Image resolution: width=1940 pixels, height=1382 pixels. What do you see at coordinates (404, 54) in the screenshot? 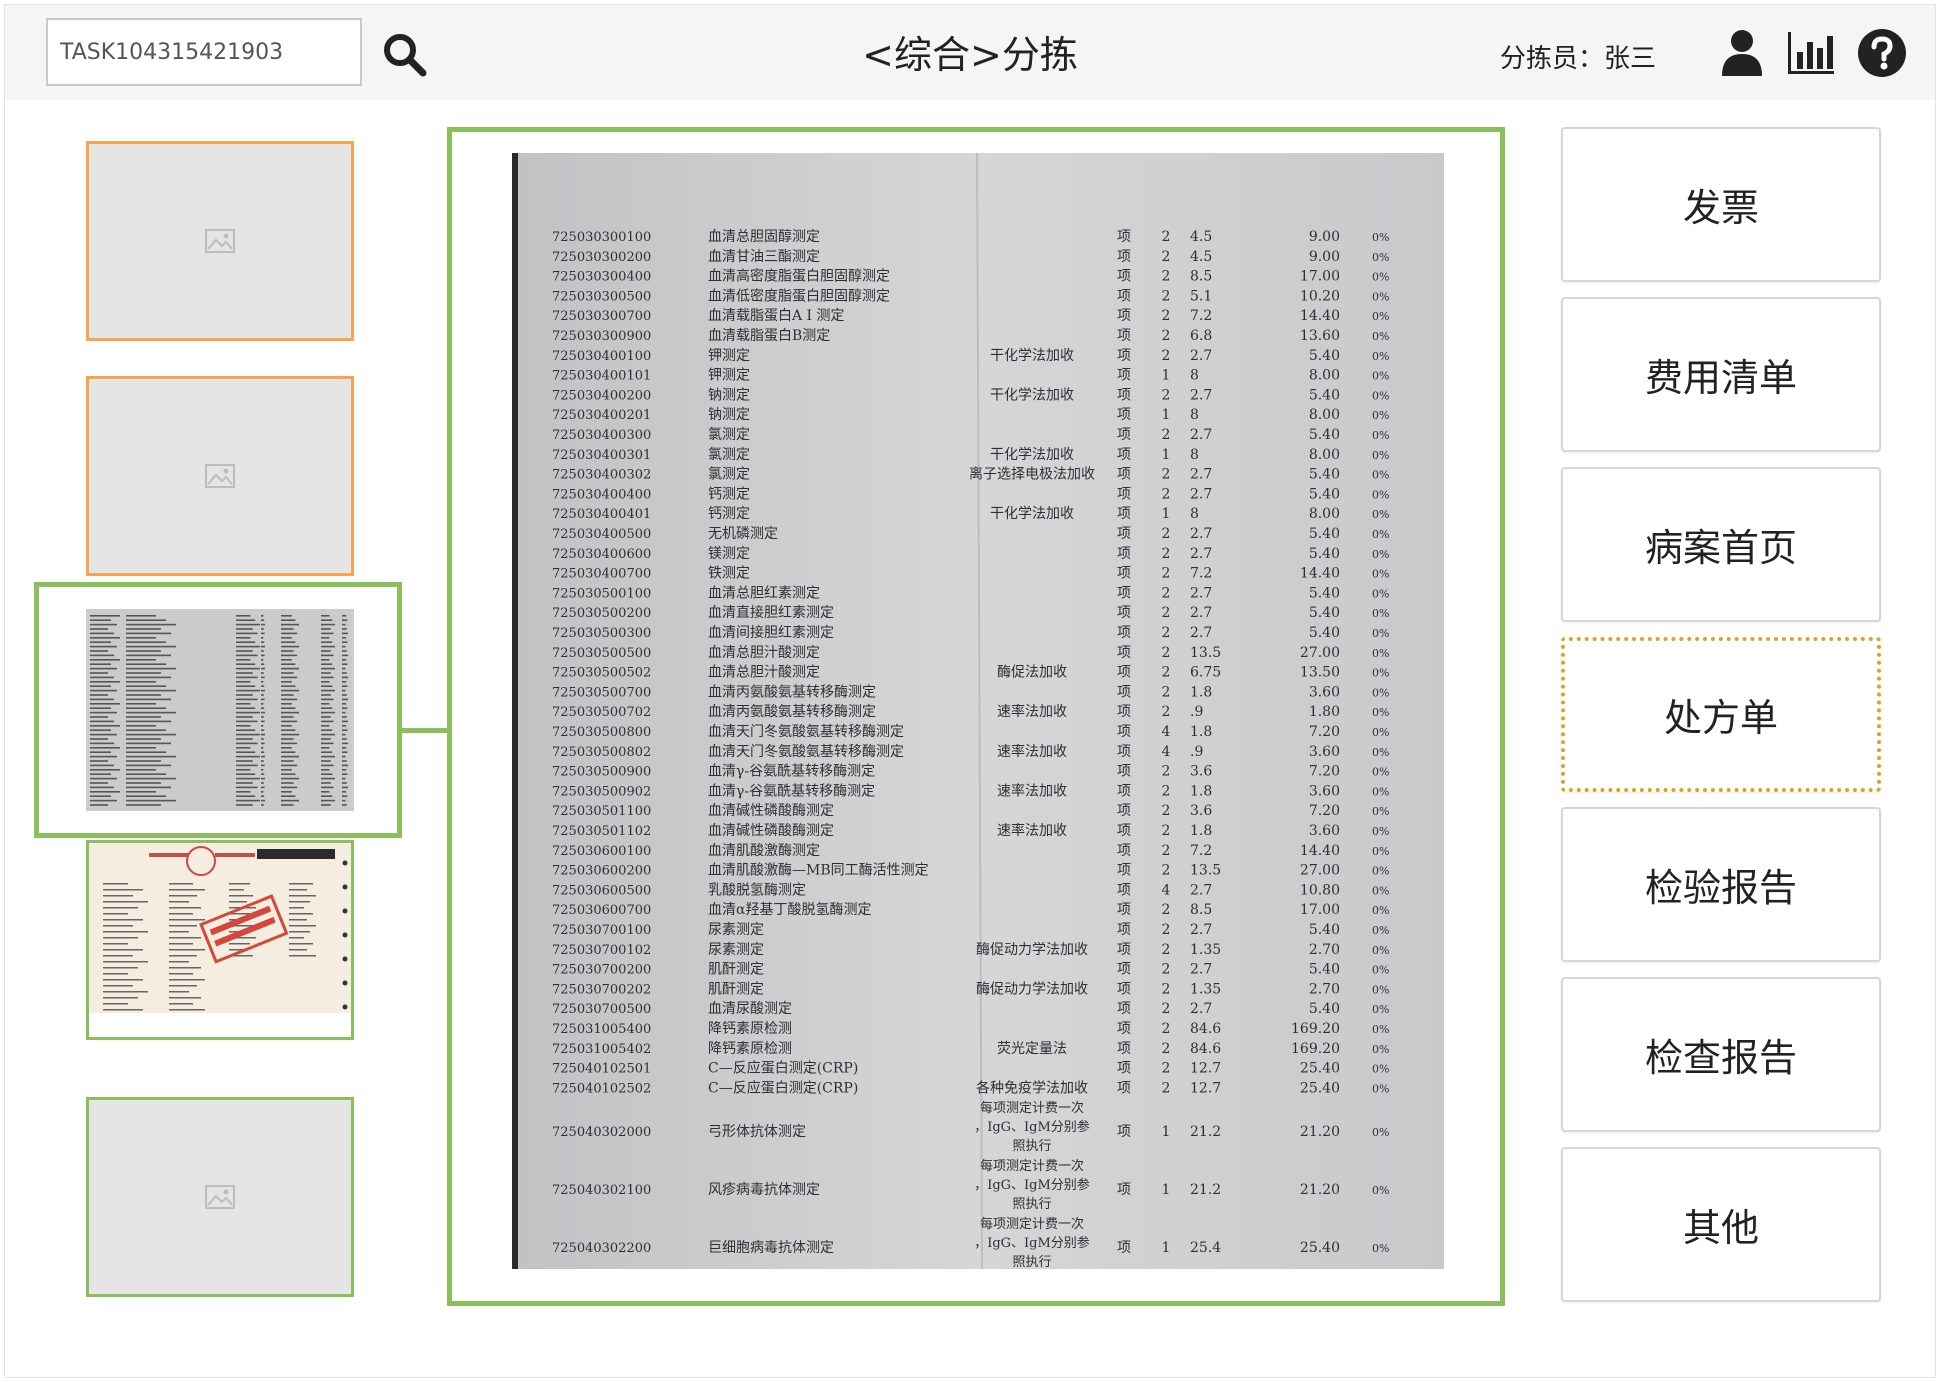
I see `search-icon` at bounding box center [404, 54].